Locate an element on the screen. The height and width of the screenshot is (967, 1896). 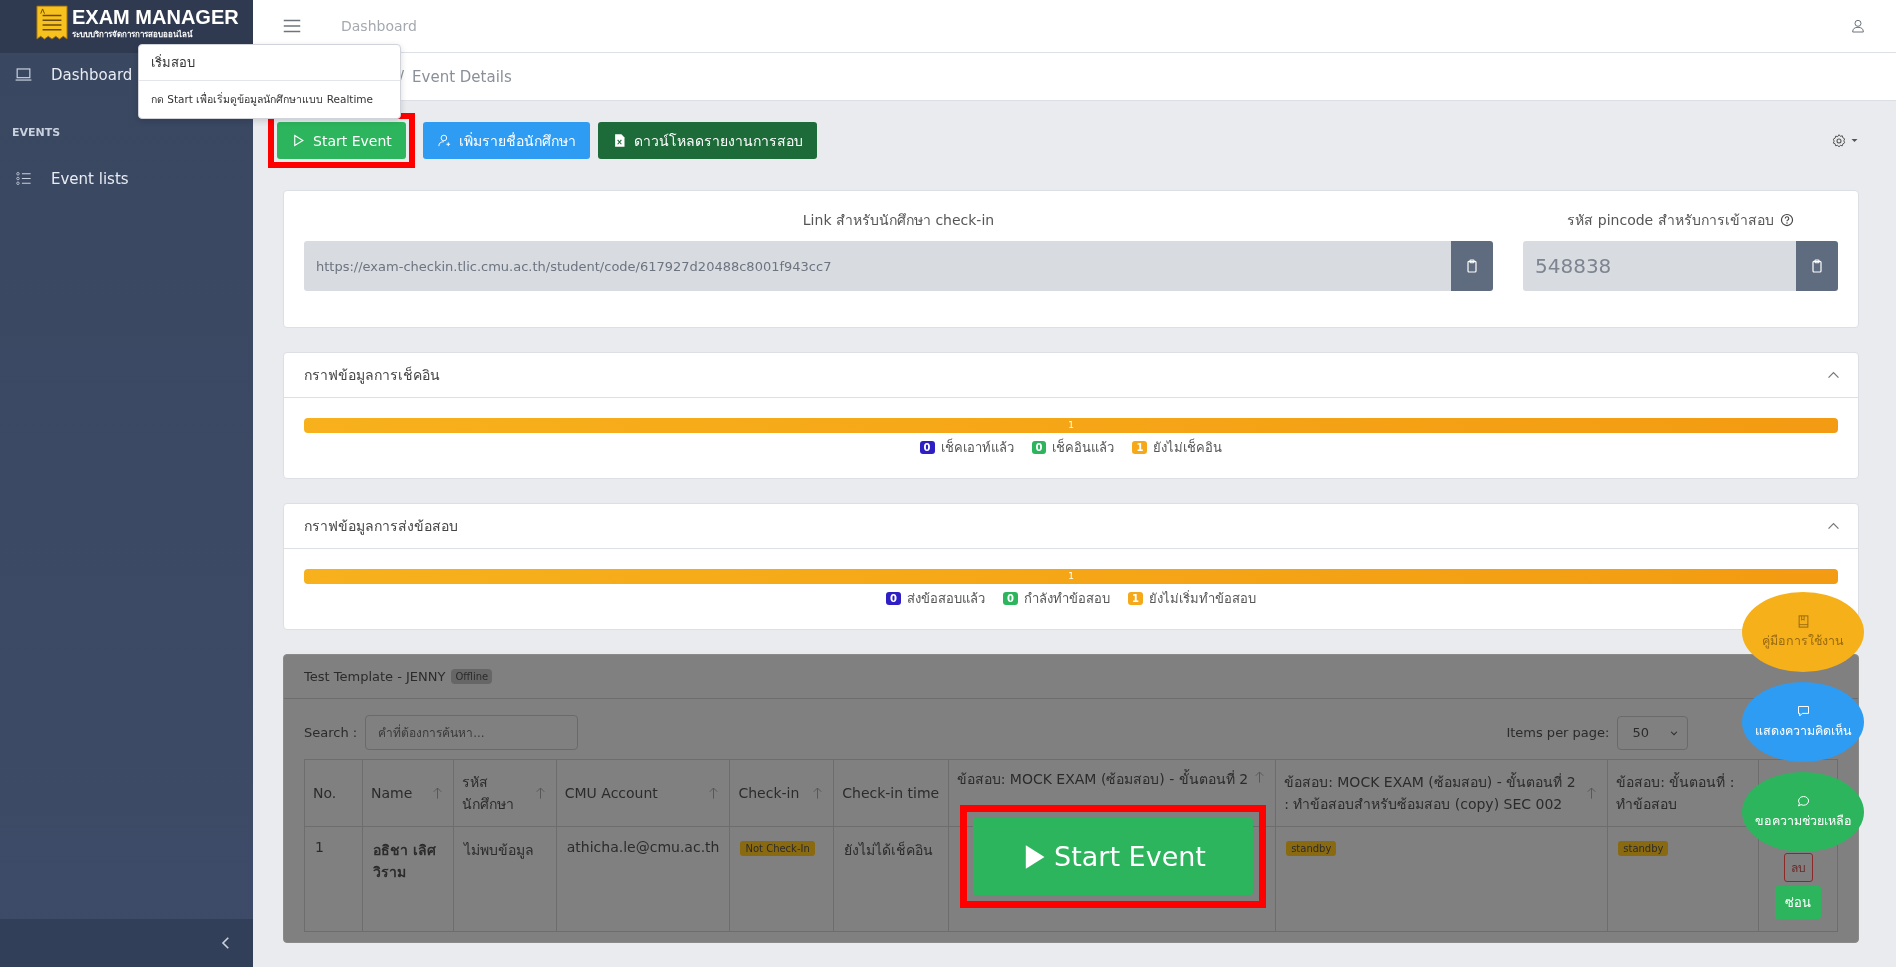
download-button: ดาวน์โหลดรายงานการสอบ is located at coordinates (707, 140).